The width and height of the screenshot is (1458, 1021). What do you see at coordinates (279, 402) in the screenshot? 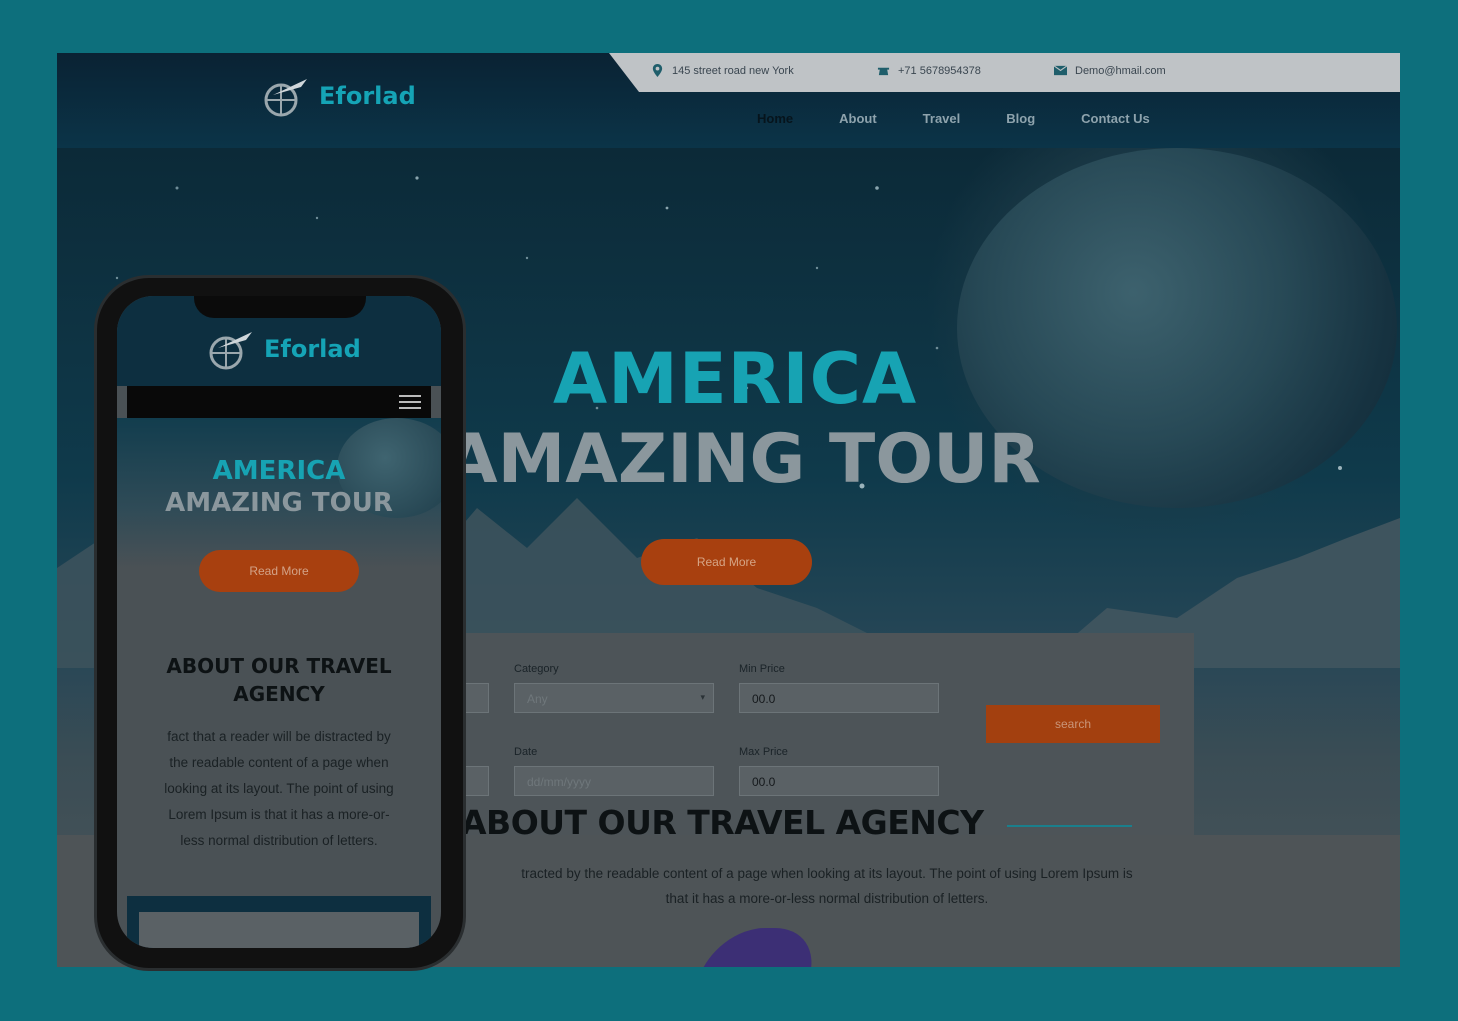
I see `mobile-navbar` at bounding box center [279, 402].